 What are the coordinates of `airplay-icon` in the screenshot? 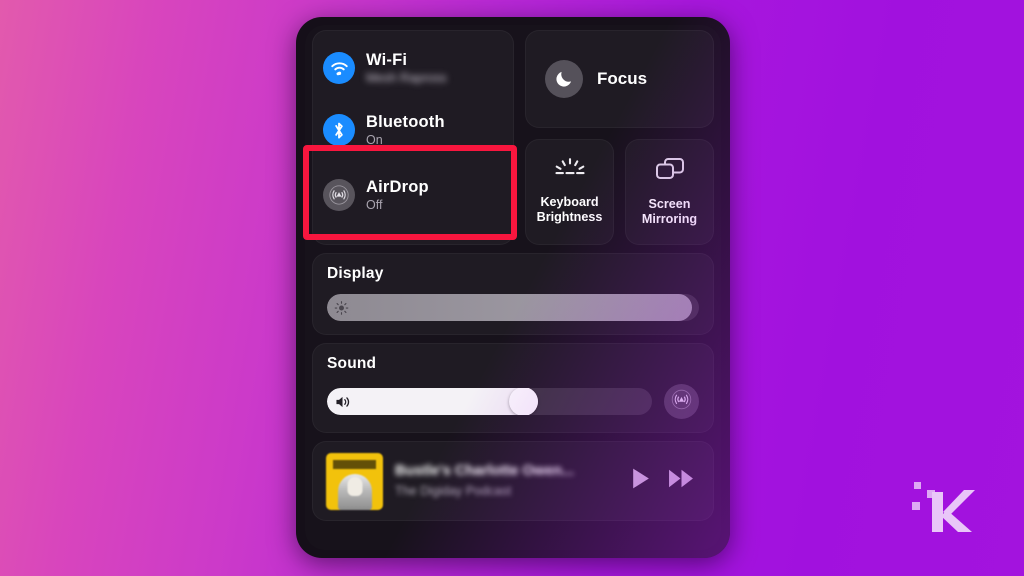 It's located at (681, 402).